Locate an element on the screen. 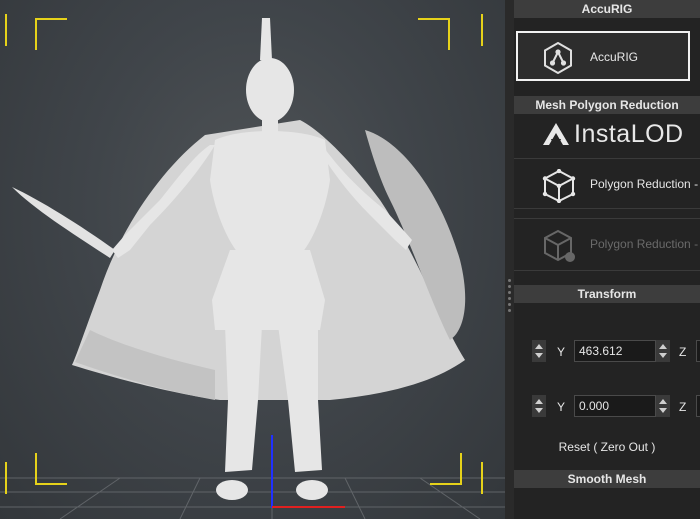  polygon-reduction-item-2: Polygon Reduction - is located at coordinates (607, 244).